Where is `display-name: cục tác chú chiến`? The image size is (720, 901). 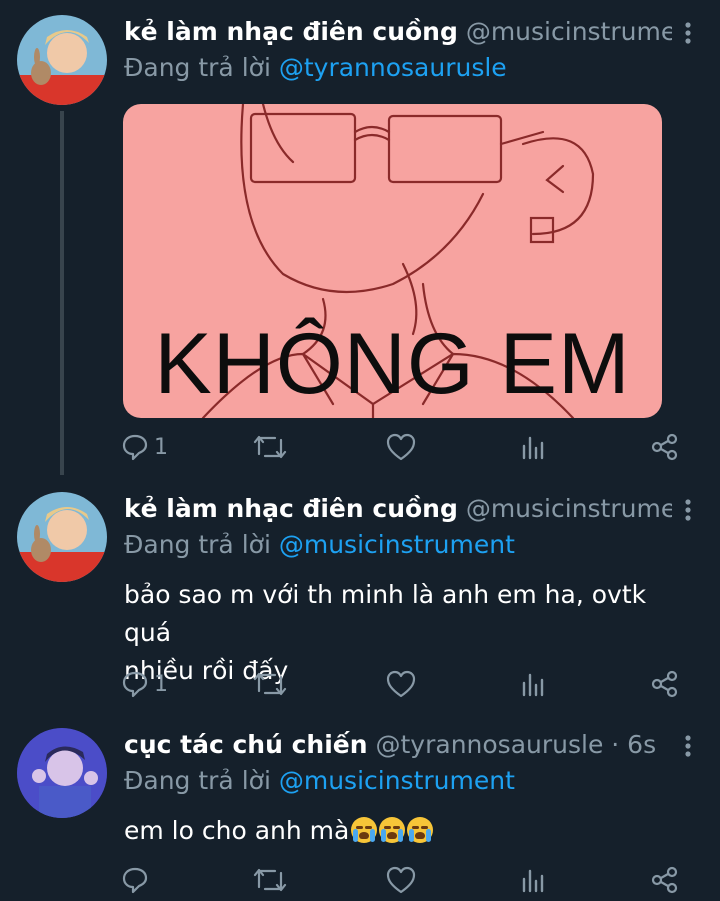
display-name: cục tác chú chiến is located at coordinates (246, 744).